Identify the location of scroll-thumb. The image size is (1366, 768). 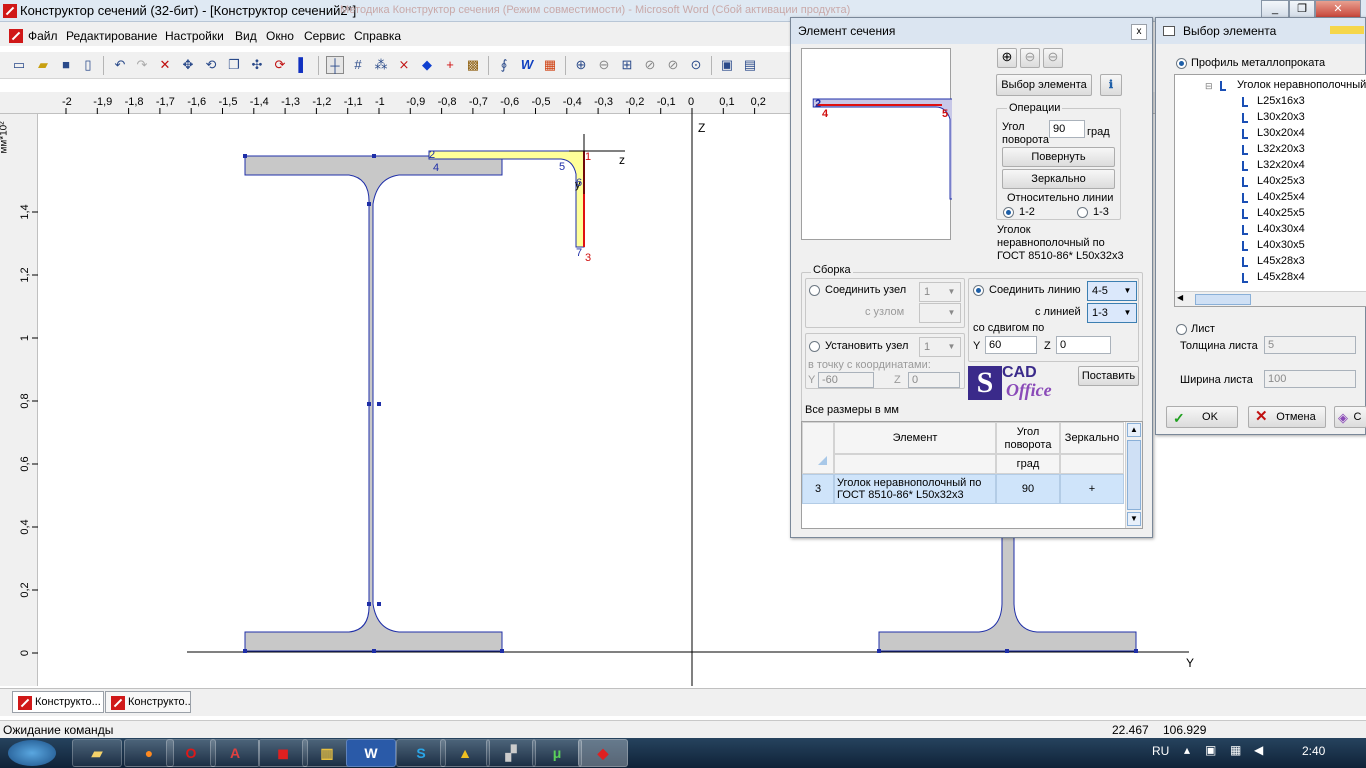
(1134, 475).